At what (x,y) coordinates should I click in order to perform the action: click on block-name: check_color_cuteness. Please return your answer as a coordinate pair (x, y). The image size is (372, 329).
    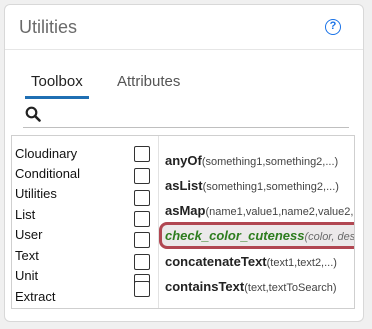
    Looking at the image, I should click on (235, 235).